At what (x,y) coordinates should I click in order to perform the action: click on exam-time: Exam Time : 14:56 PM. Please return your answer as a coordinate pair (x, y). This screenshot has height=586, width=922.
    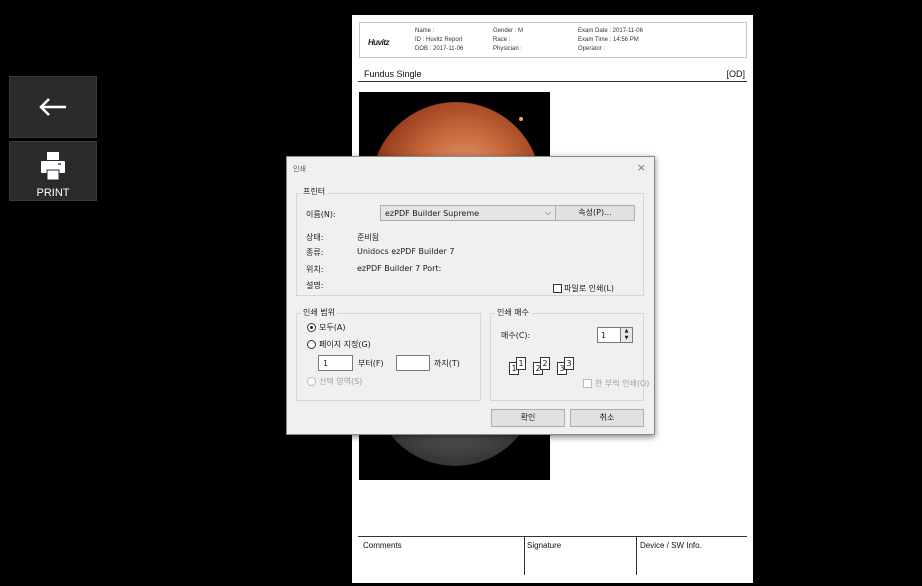
    Looking at the image, I should click on (608, 40).